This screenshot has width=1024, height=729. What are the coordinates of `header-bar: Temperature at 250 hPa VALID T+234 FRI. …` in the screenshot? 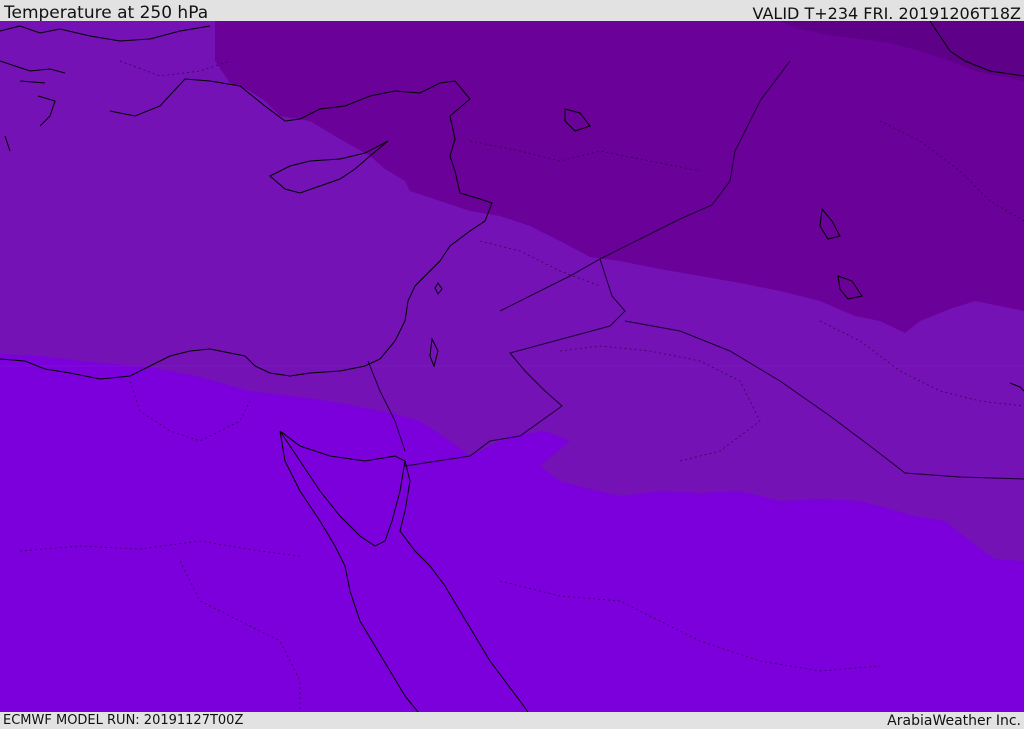 It's located at (512, 11).